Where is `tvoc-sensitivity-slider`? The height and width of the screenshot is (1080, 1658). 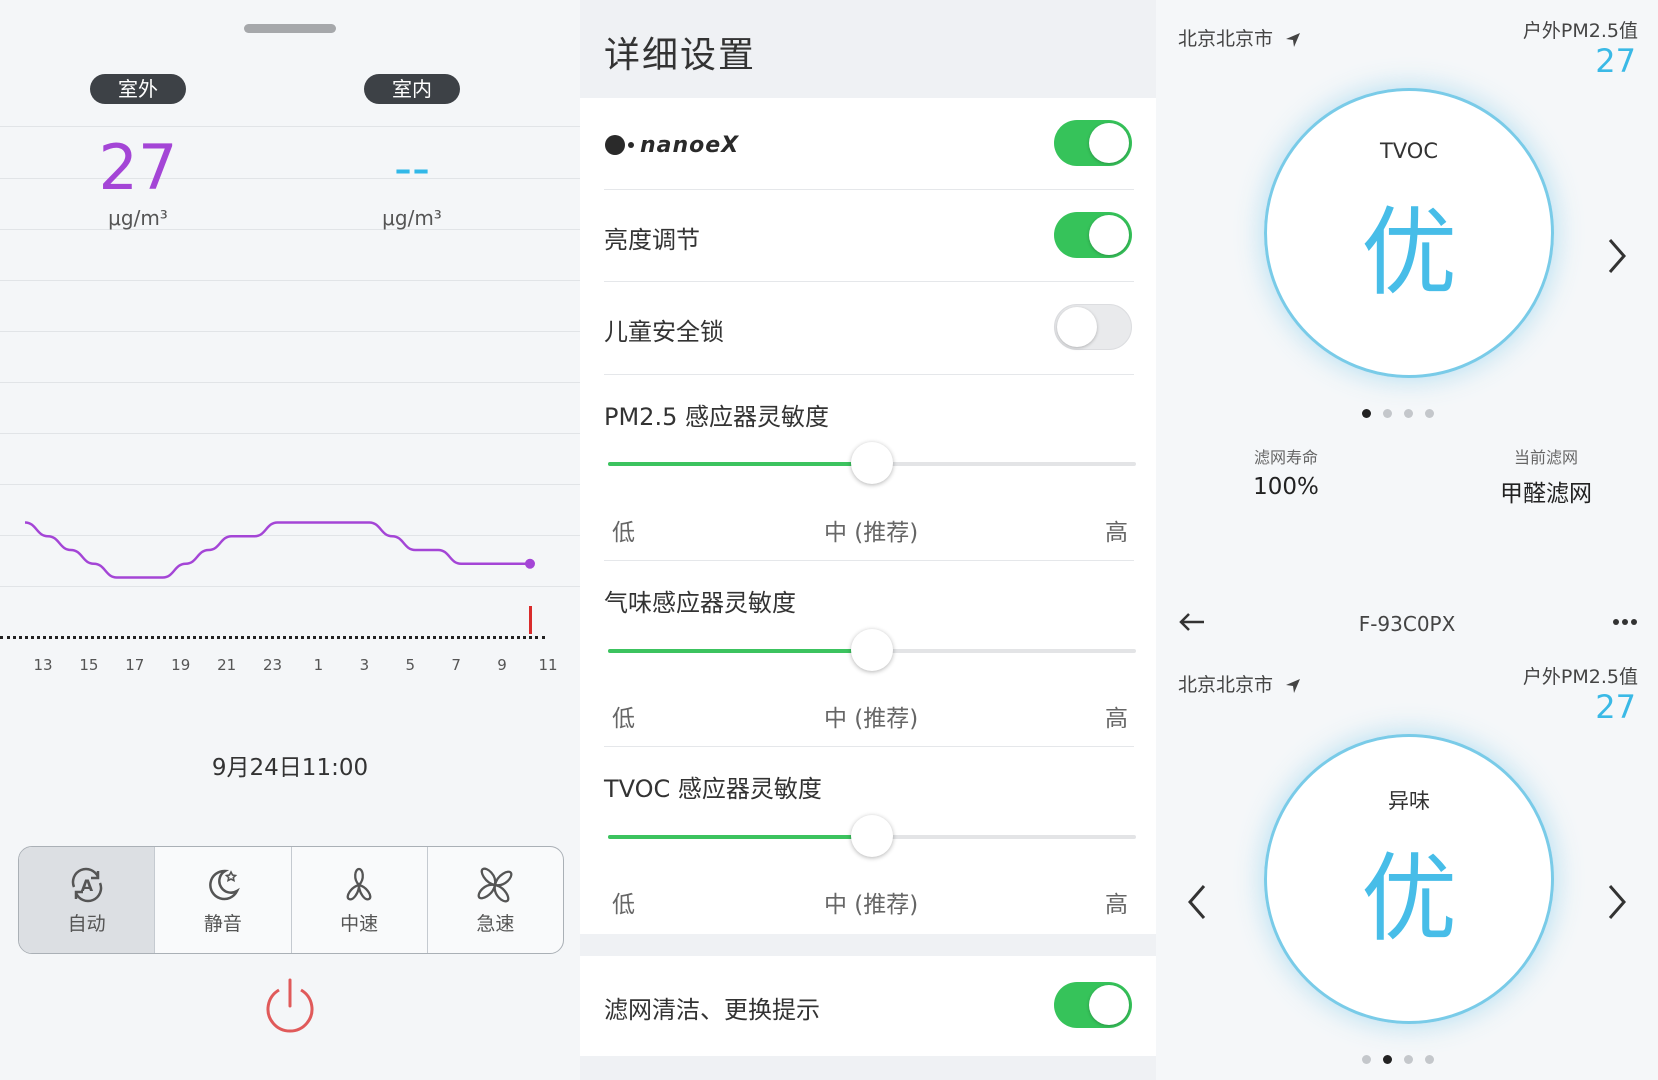
tvoc-sensitivity-slider is located at coordinates (872, 836).